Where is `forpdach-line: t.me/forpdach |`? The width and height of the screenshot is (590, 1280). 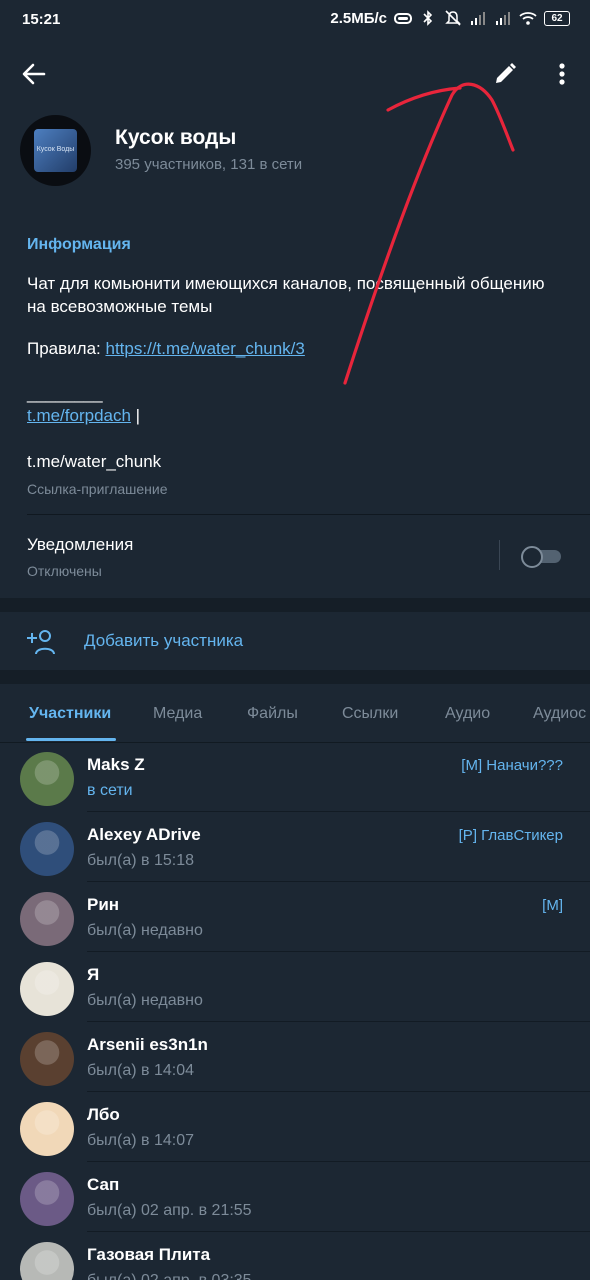 forpdach-line: t.me/forpdach | is located at coordinates (83, 416).